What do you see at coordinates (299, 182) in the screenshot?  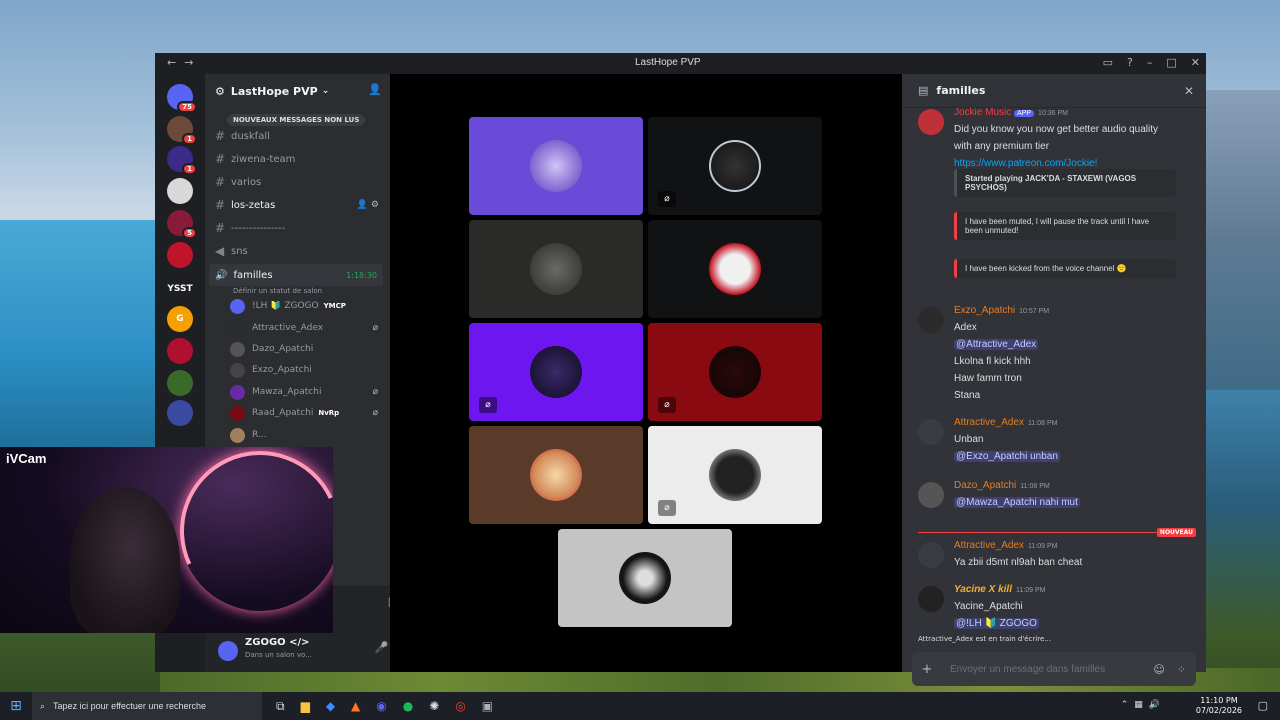 I see `channel-item: # varios` at bounding box center [299, 182].